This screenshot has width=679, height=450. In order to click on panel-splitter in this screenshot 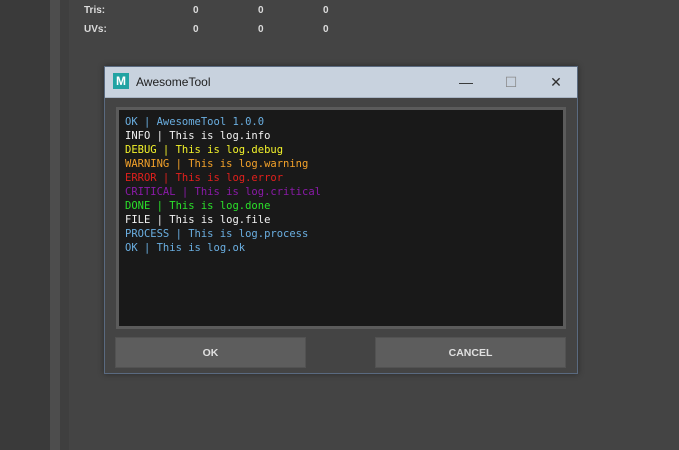, I will do `click(55, 225)`.